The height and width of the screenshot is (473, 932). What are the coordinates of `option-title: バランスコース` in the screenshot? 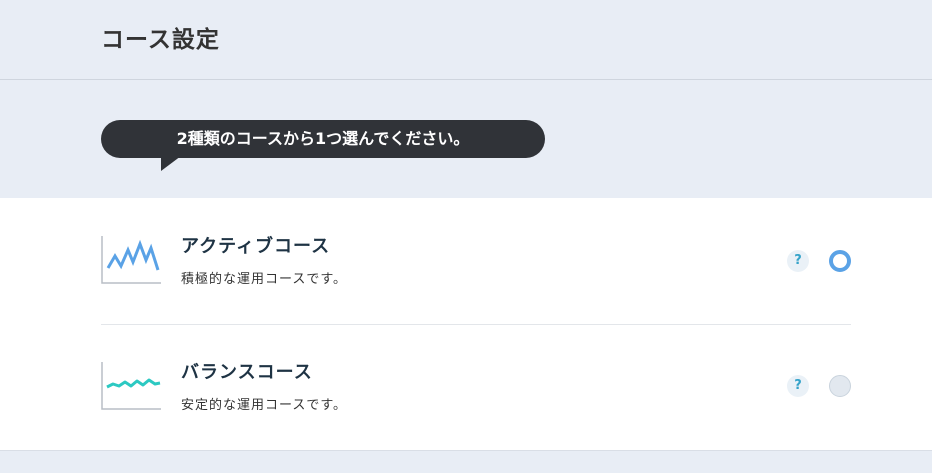 It's located at (247, 372).